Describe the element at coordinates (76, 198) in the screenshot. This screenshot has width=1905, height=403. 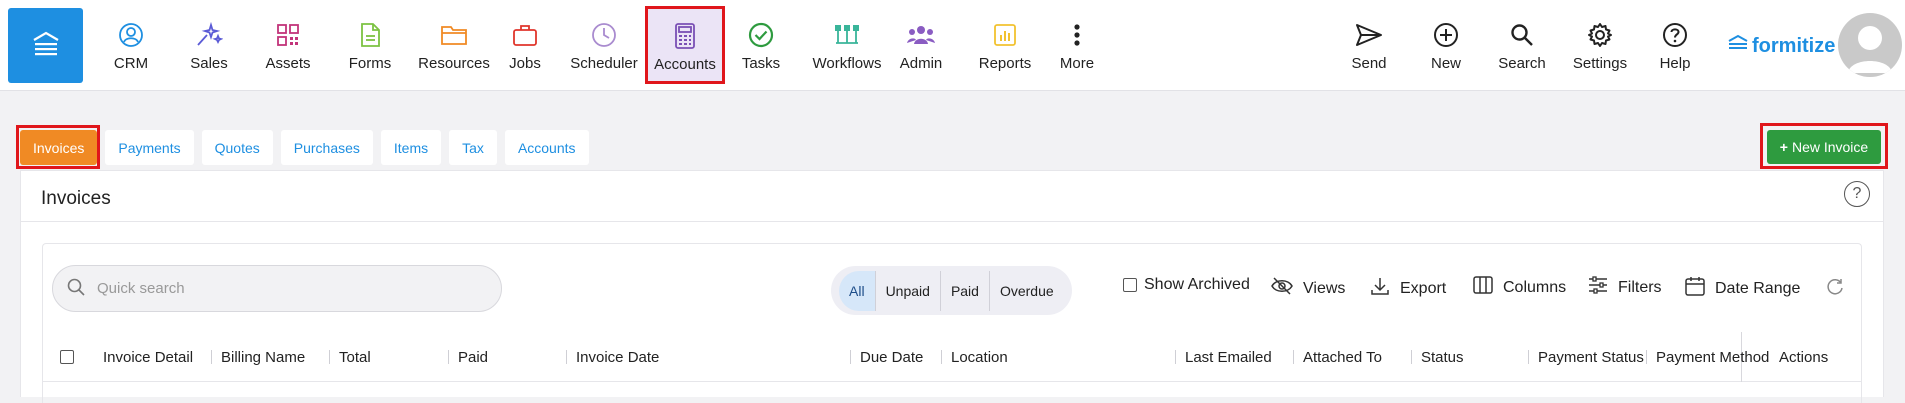
I see `page-title: Invoices` at that location.